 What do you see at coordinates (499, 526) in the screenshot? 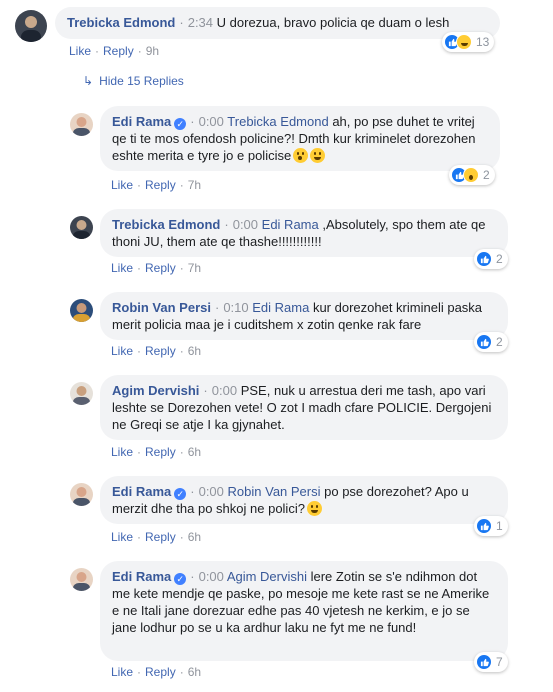
I see `reaction-count: 1` at bounding box center [499, 526].